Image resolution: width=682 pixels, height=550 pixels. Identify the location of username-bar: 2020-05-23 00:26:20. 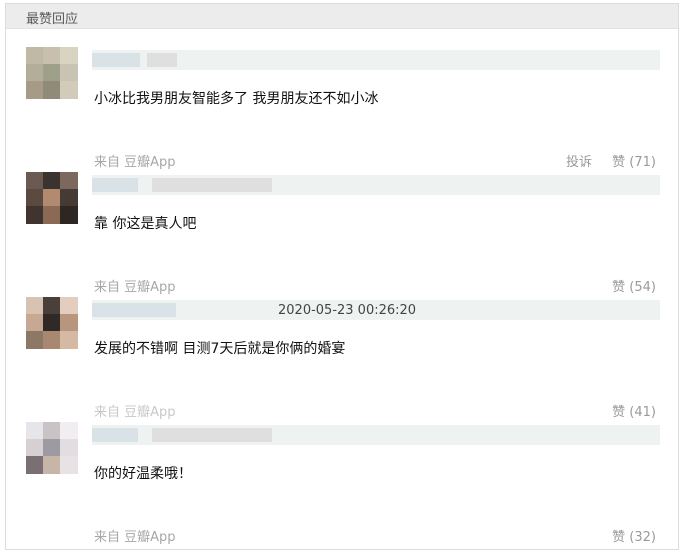
(376, 310).